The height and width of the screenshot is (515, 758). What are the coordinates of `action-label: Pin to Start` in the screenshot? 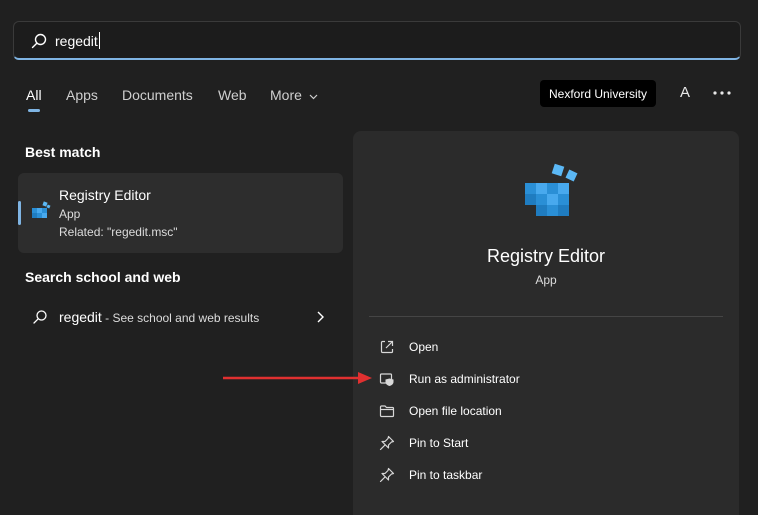 It's located at (439, 443).